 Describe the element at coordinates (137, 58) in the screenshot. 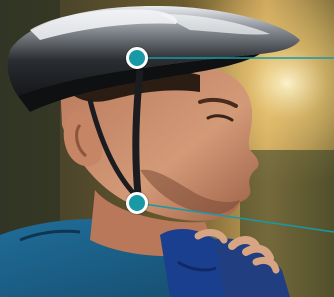

I see `hotspot-helmet` at that location.